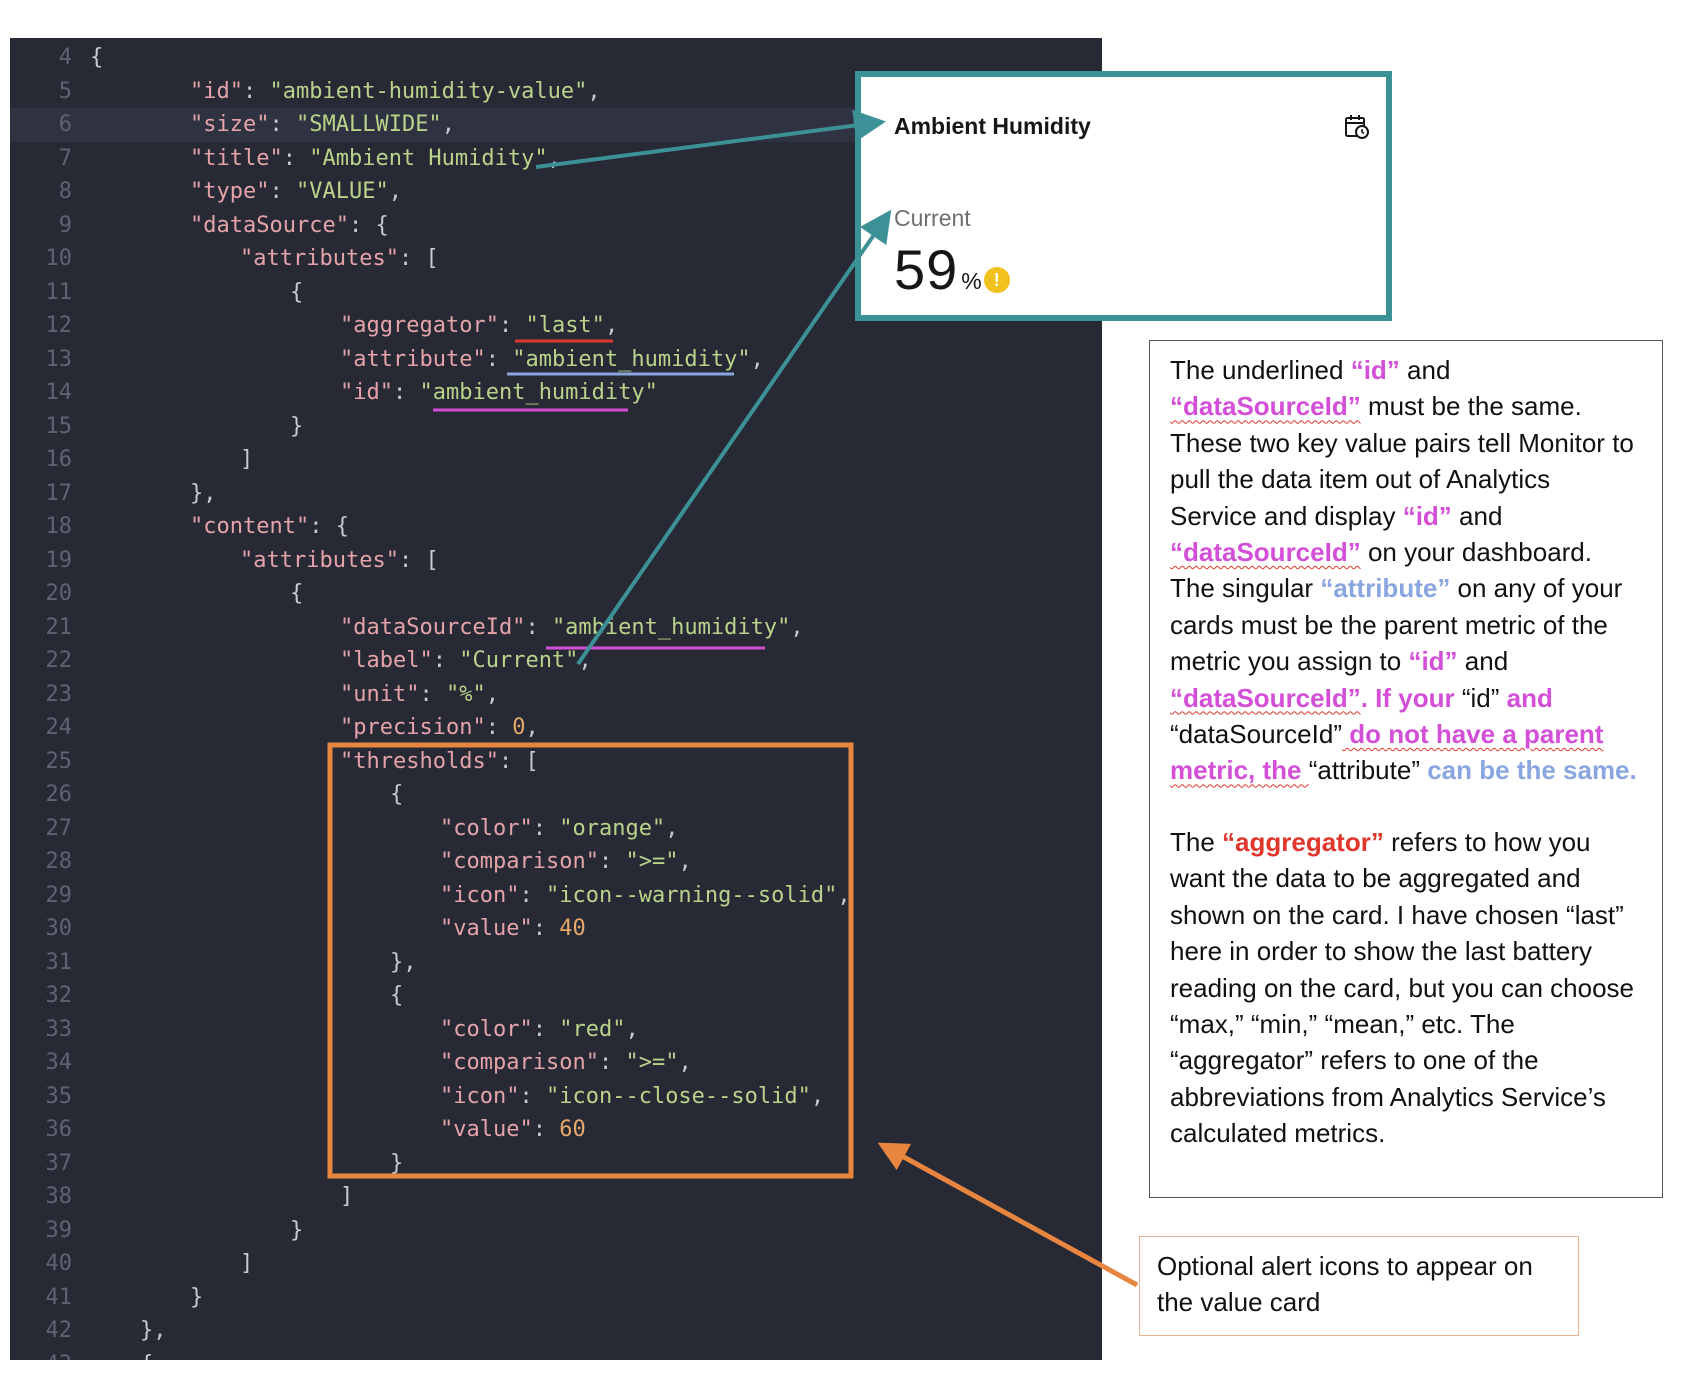 The width and height of the screenshot is (1682, 1388). What do you see at coordinates (992, 126) in the screenshot?
I see `card-title: Ambient Humidity` at bounding box center [992, 126].